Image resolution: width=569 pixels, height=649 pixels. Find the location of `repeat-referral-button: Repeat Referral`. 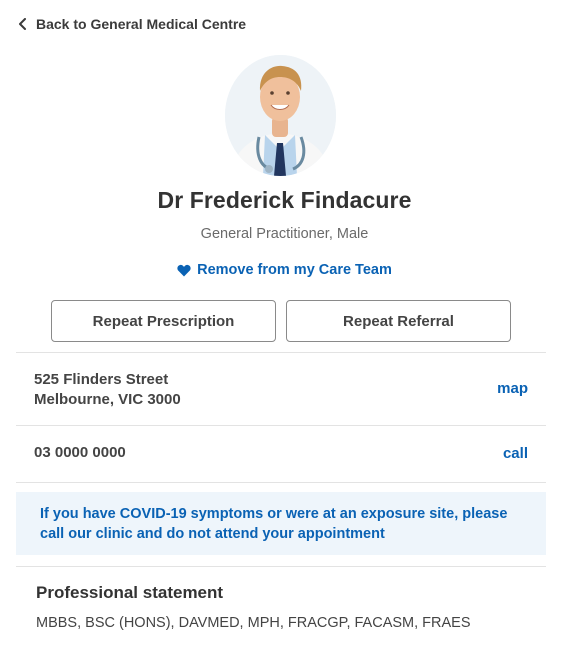

repeat-referral-button: Repeat Referral is located at coordinates (398, 321).